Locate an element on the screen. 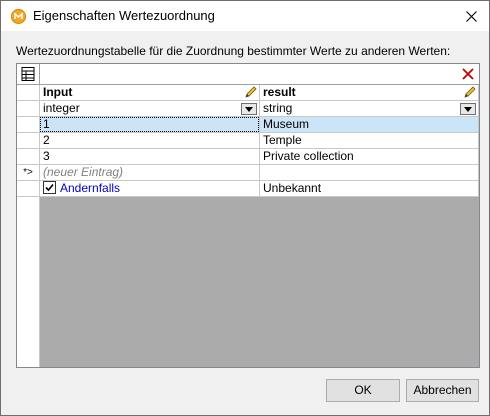  table-row: 3 Private collection is located at coordinates (248, 157).